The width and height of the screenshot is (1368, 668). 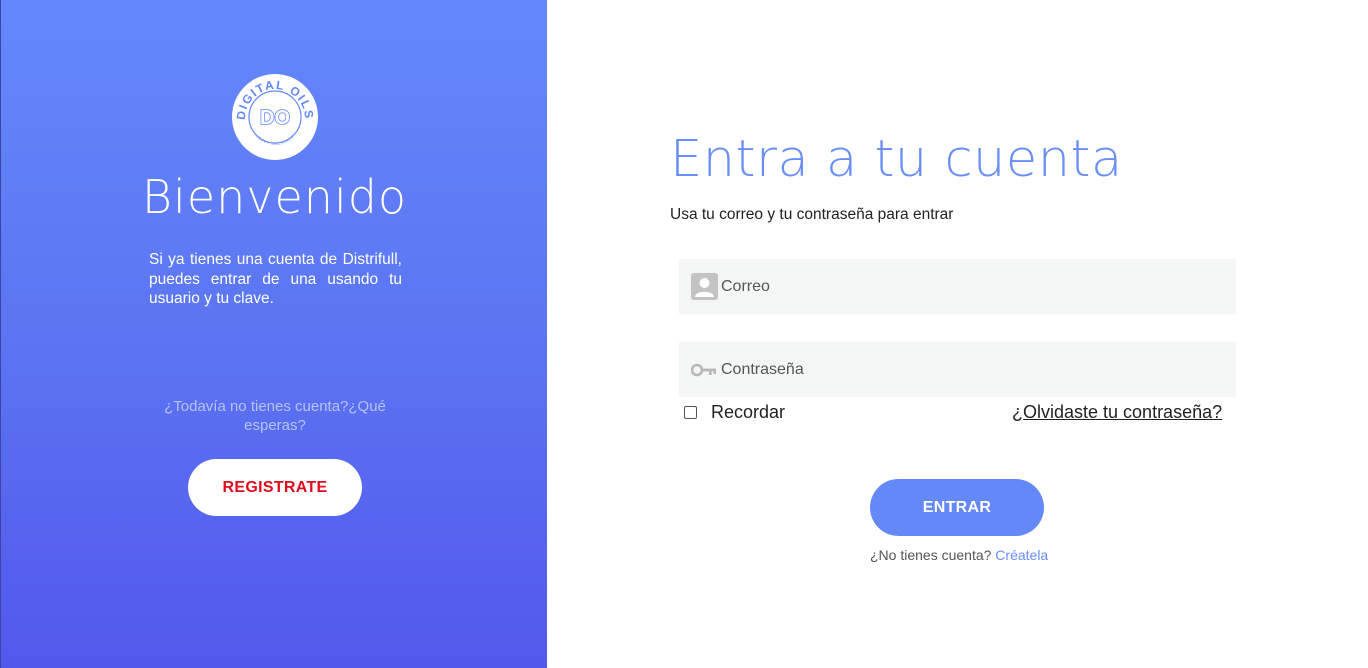 I want to click on logo-monogram: DO, so click(x=275, y=118).